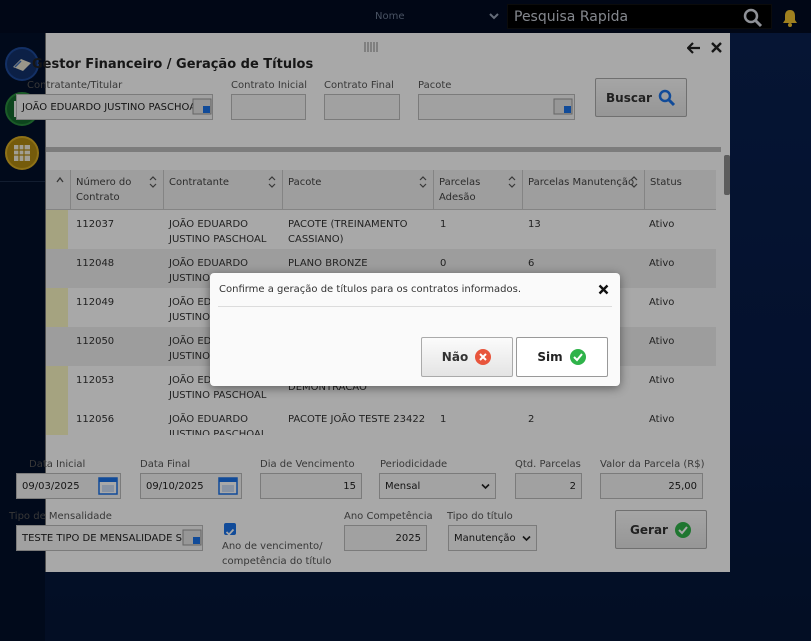 Image resolution: width=811 pixels, height=641 pixels. I want to click on valor-parcela-input: 25,00, so click(651, 486).